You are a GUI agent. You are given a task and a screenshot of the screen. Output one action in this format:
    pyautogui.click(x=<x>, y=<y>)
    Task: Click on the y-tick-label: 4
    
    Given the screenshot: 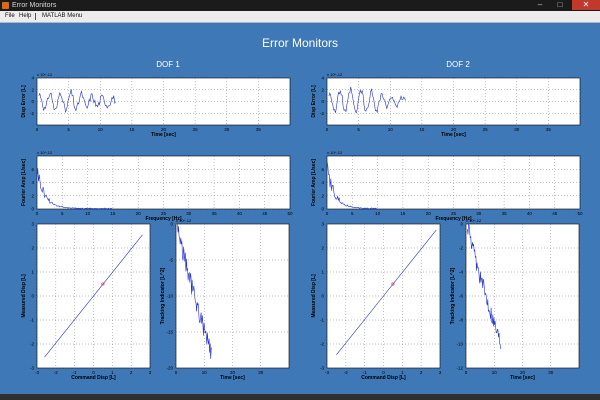 What is the action you would take?
    pyautogui.click(x=322, y=78)
    